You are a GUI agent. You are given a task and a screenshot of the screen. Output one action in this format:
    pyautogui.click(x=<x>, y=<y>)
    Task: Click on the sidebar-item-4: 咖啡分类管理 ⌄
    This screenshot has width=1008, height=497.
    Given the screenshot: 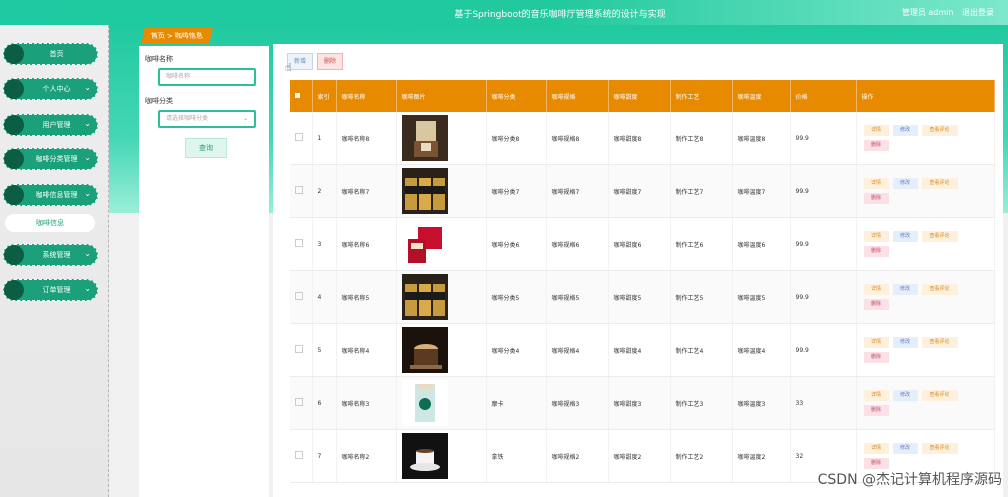 What is the action you would take?
    pyautogui.click(x=50, y=159)
    